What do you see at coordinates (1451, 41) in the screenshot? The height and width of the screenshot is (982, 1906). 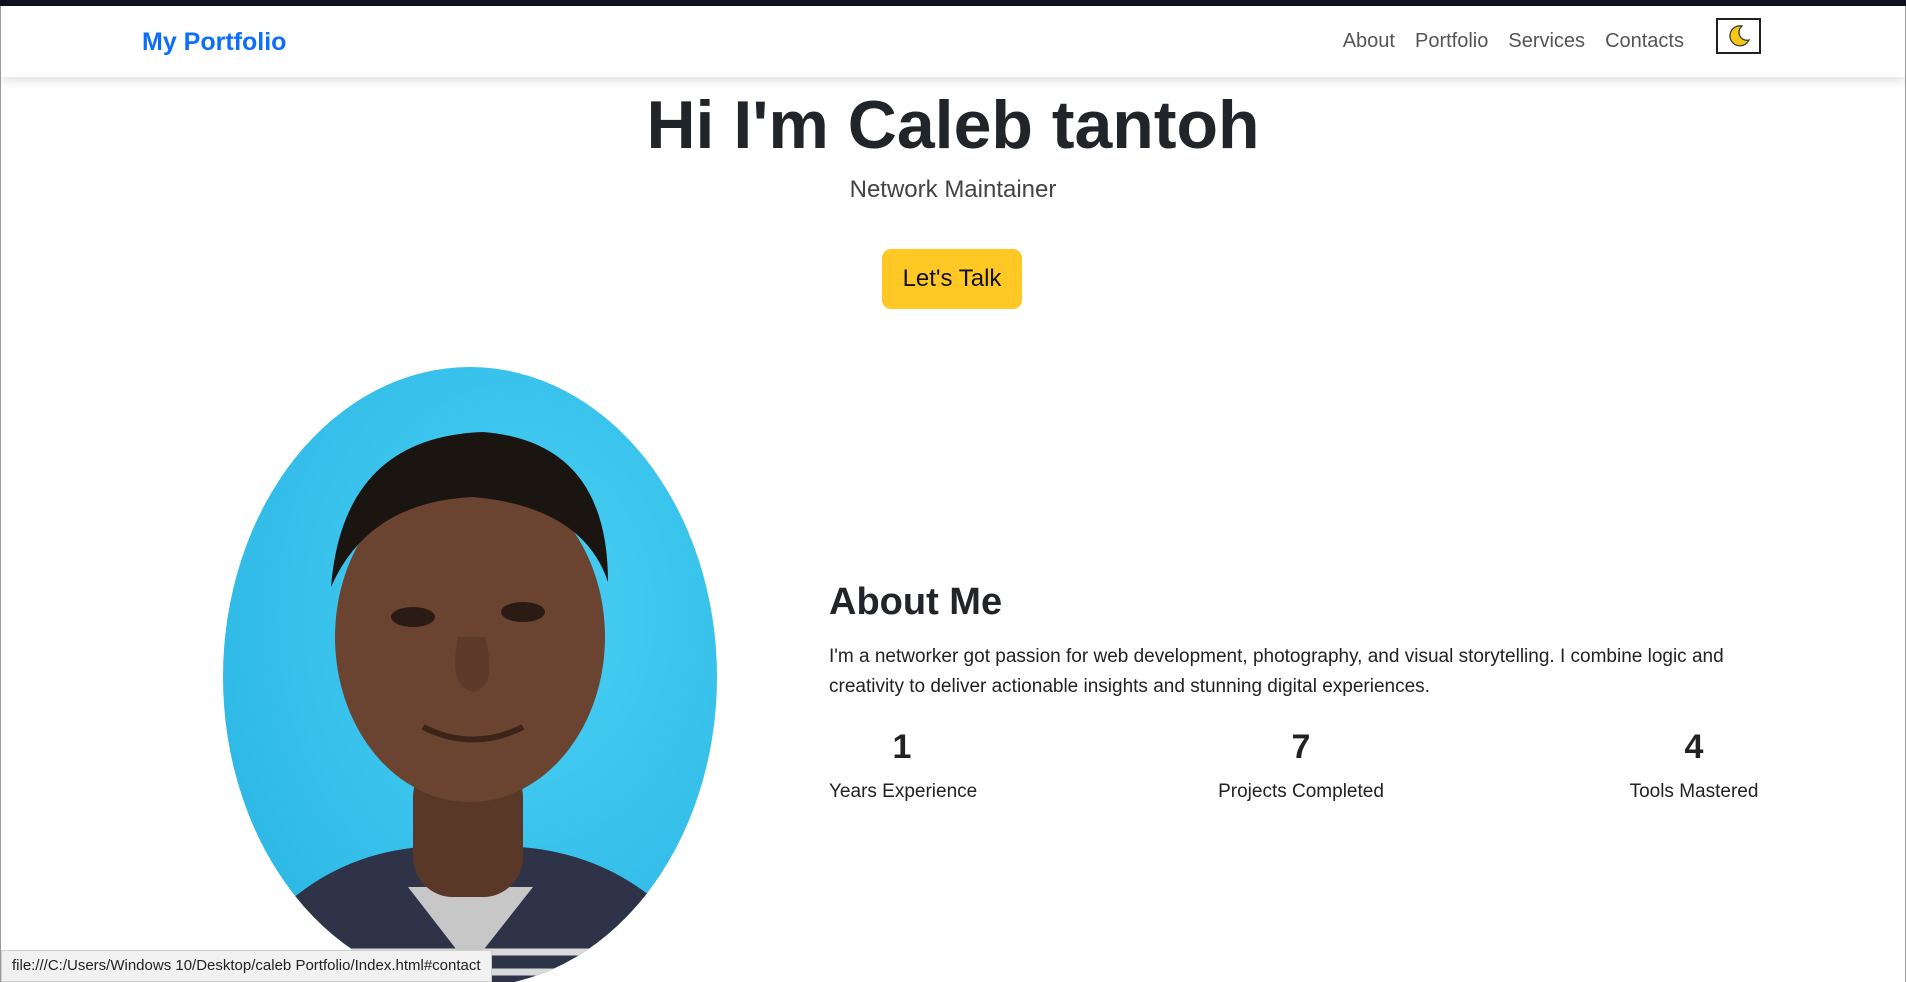 I see `nav-link-portfolio: Portfolio` at bounding box center [1451, 41].